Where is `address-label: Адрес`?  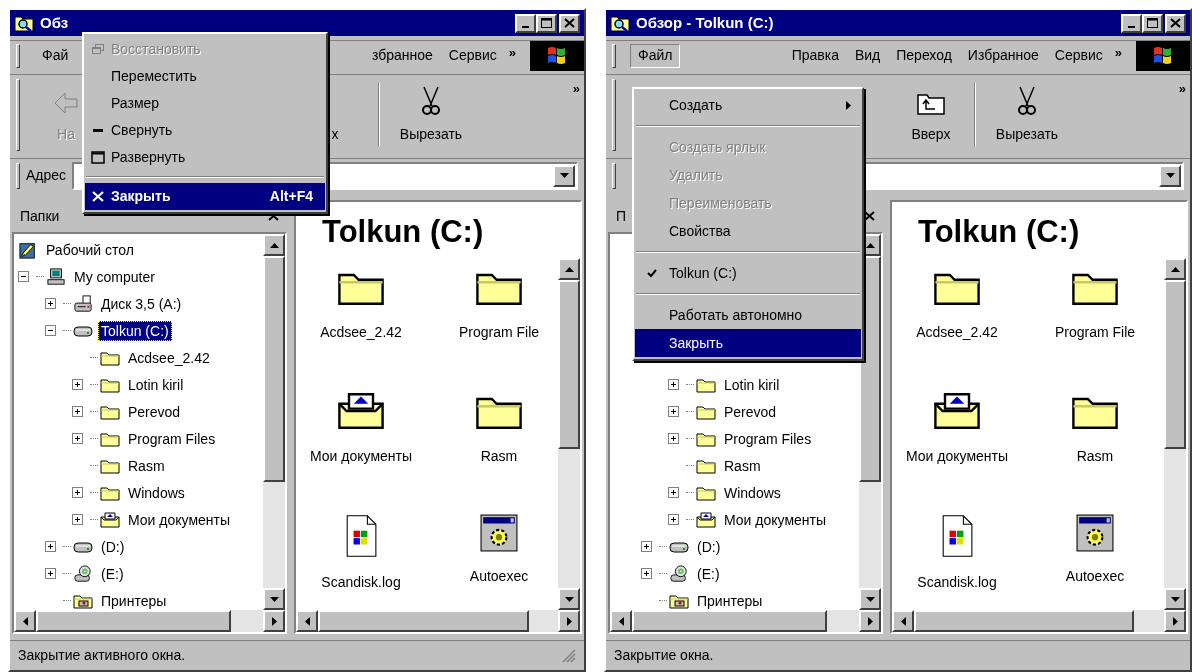 address-label: Адрес is located at coordinates (46, 175).